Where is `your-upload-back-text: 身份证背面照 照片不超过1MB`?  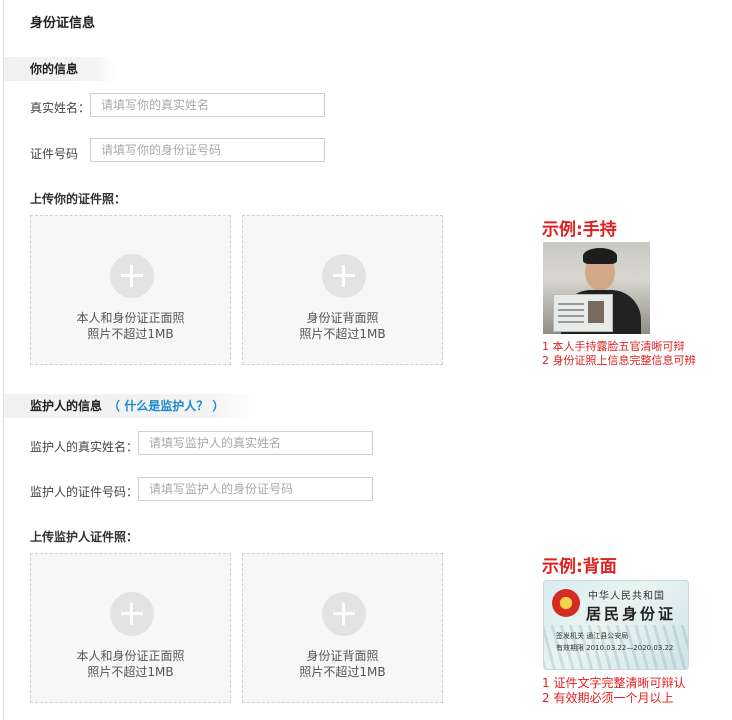 your-upload-back-text: 身份证背面照 照片不超过1MB is located at coordinates (342, 326).